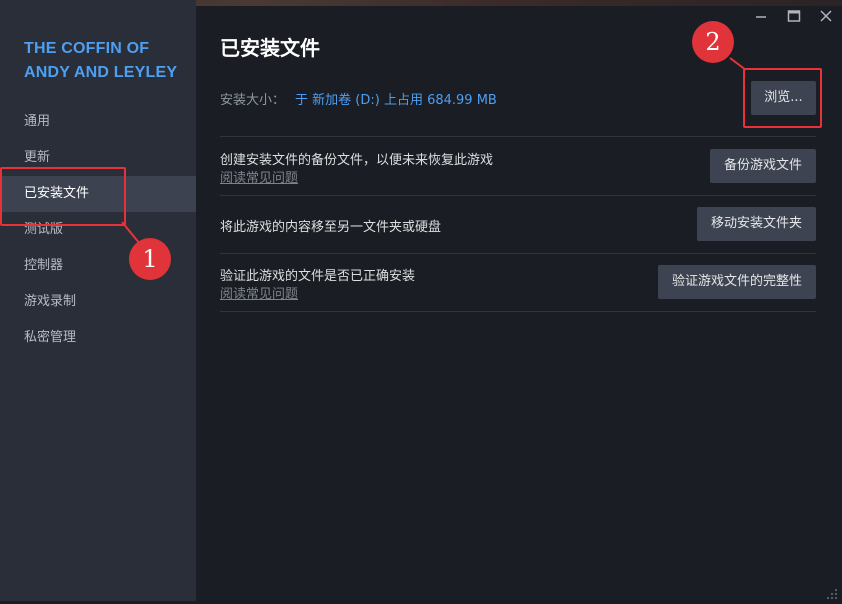 The height and width of the screenshot is (604, 842). I want to click on install-size-row: 安装大小： 于 新加卷 (D:) 上占用 684.99 MB, so click(358, 98).